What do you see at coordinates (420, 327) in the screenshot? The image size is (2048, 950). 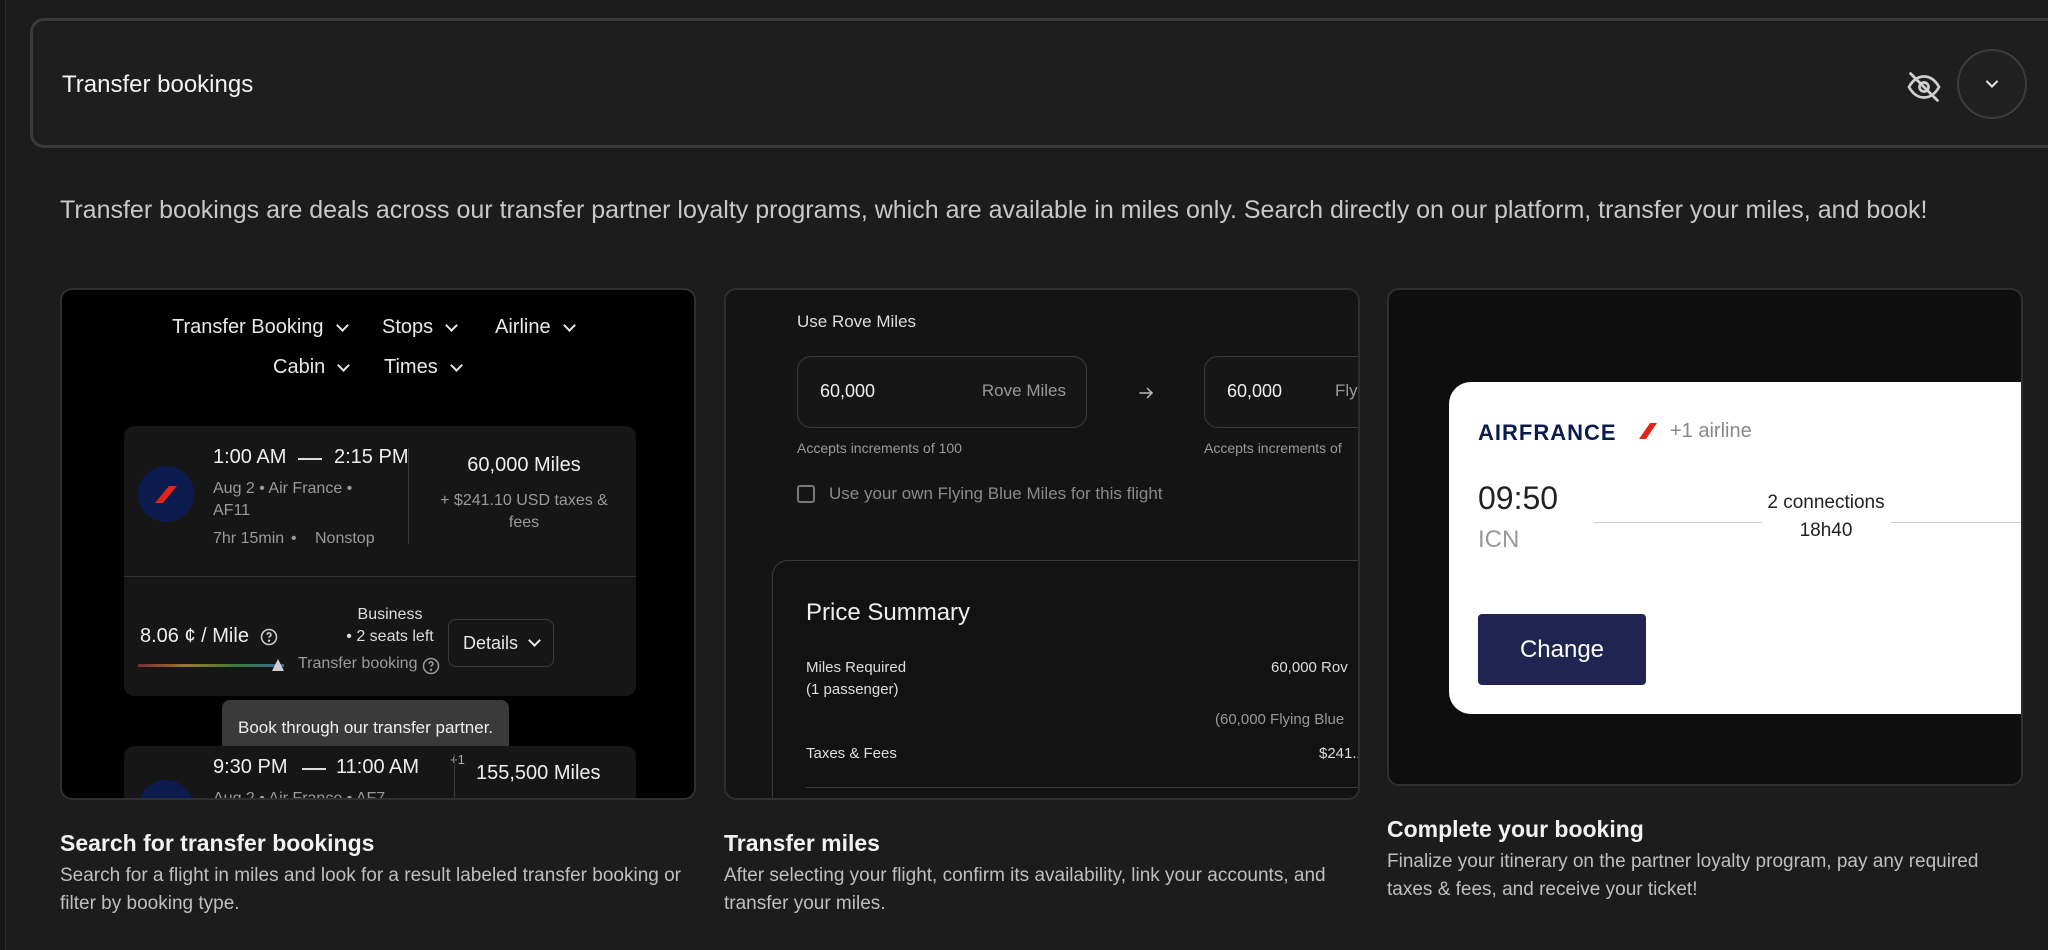 I see `filter-stops: Stops` at bounding box center [420, 327].